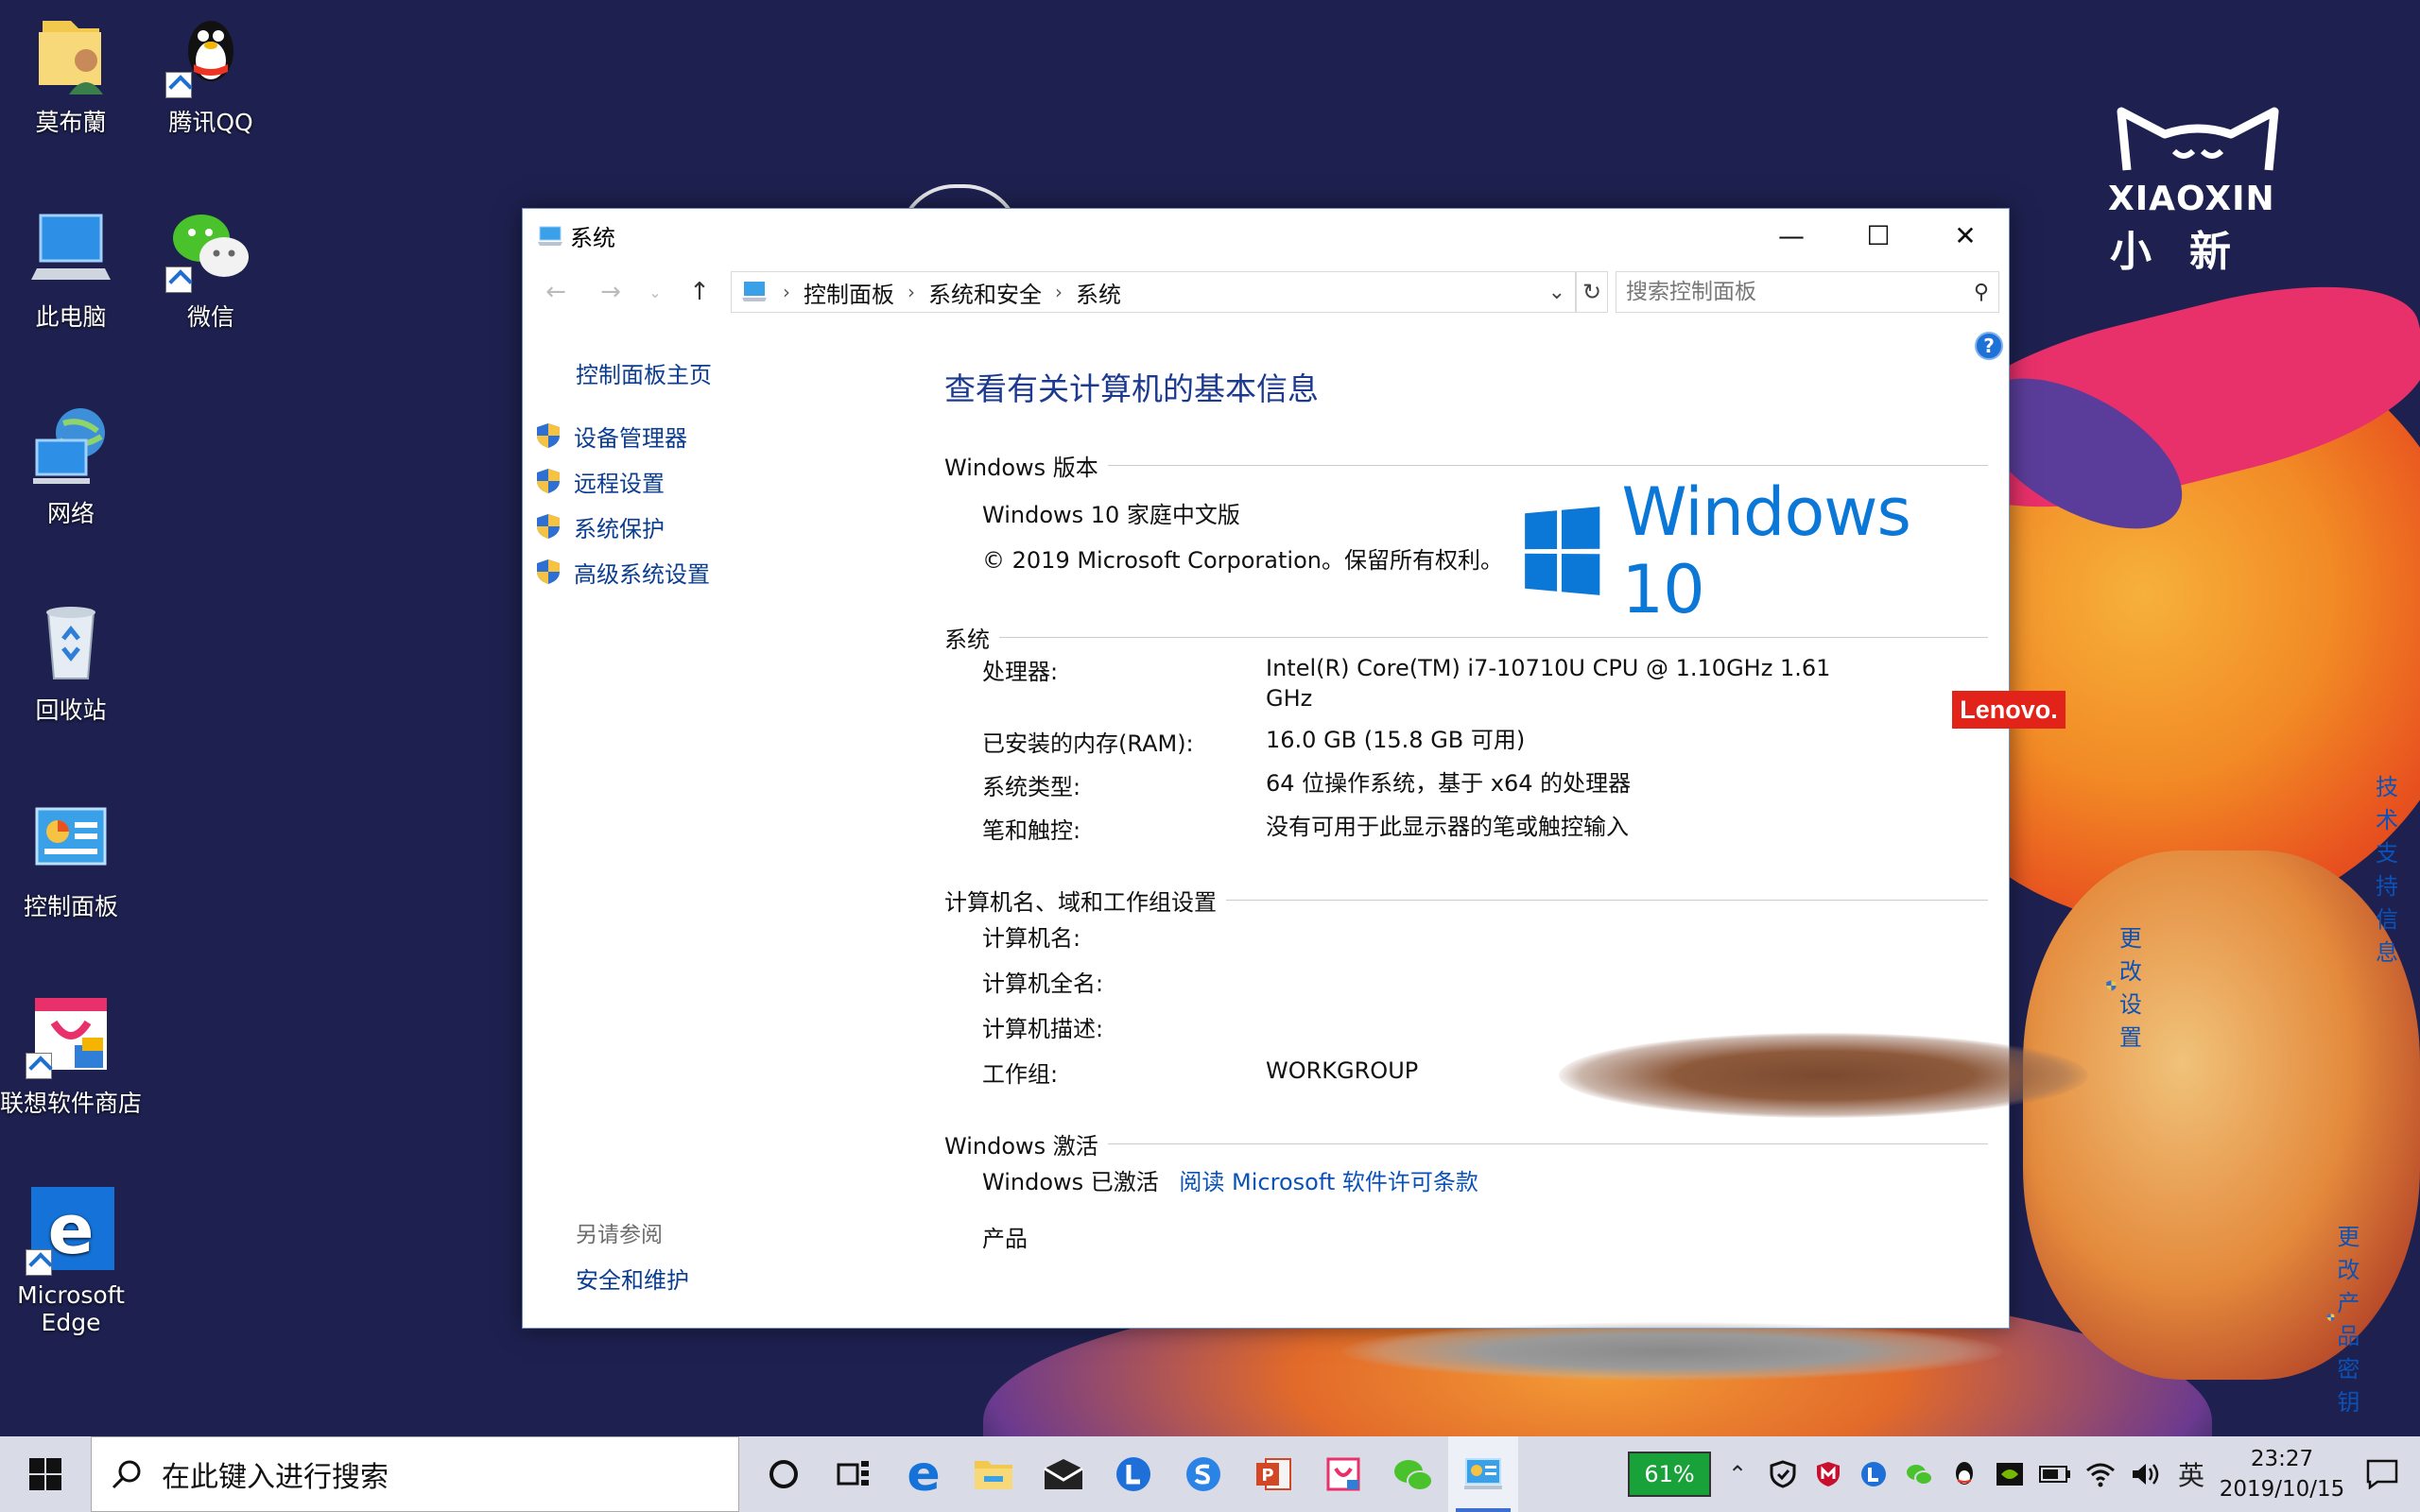 Image resolution: width=2420 pixels, height=1512 pixels. Describe the element at coordinates (655, 292) in the screenshot. I see `recent-locations-button: ⌄` at that location.